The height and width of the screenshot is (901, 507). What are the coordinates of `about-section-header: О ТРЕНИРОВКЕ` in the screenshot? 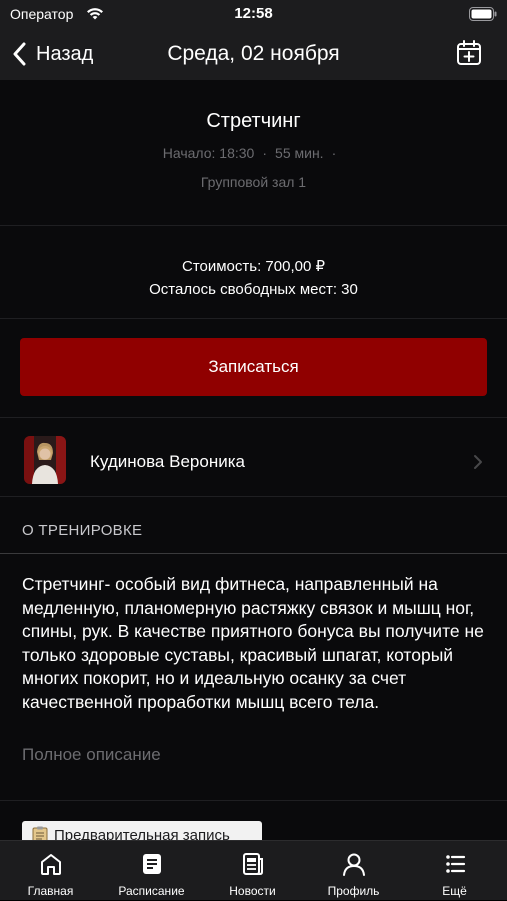 It's located at (82, 530).